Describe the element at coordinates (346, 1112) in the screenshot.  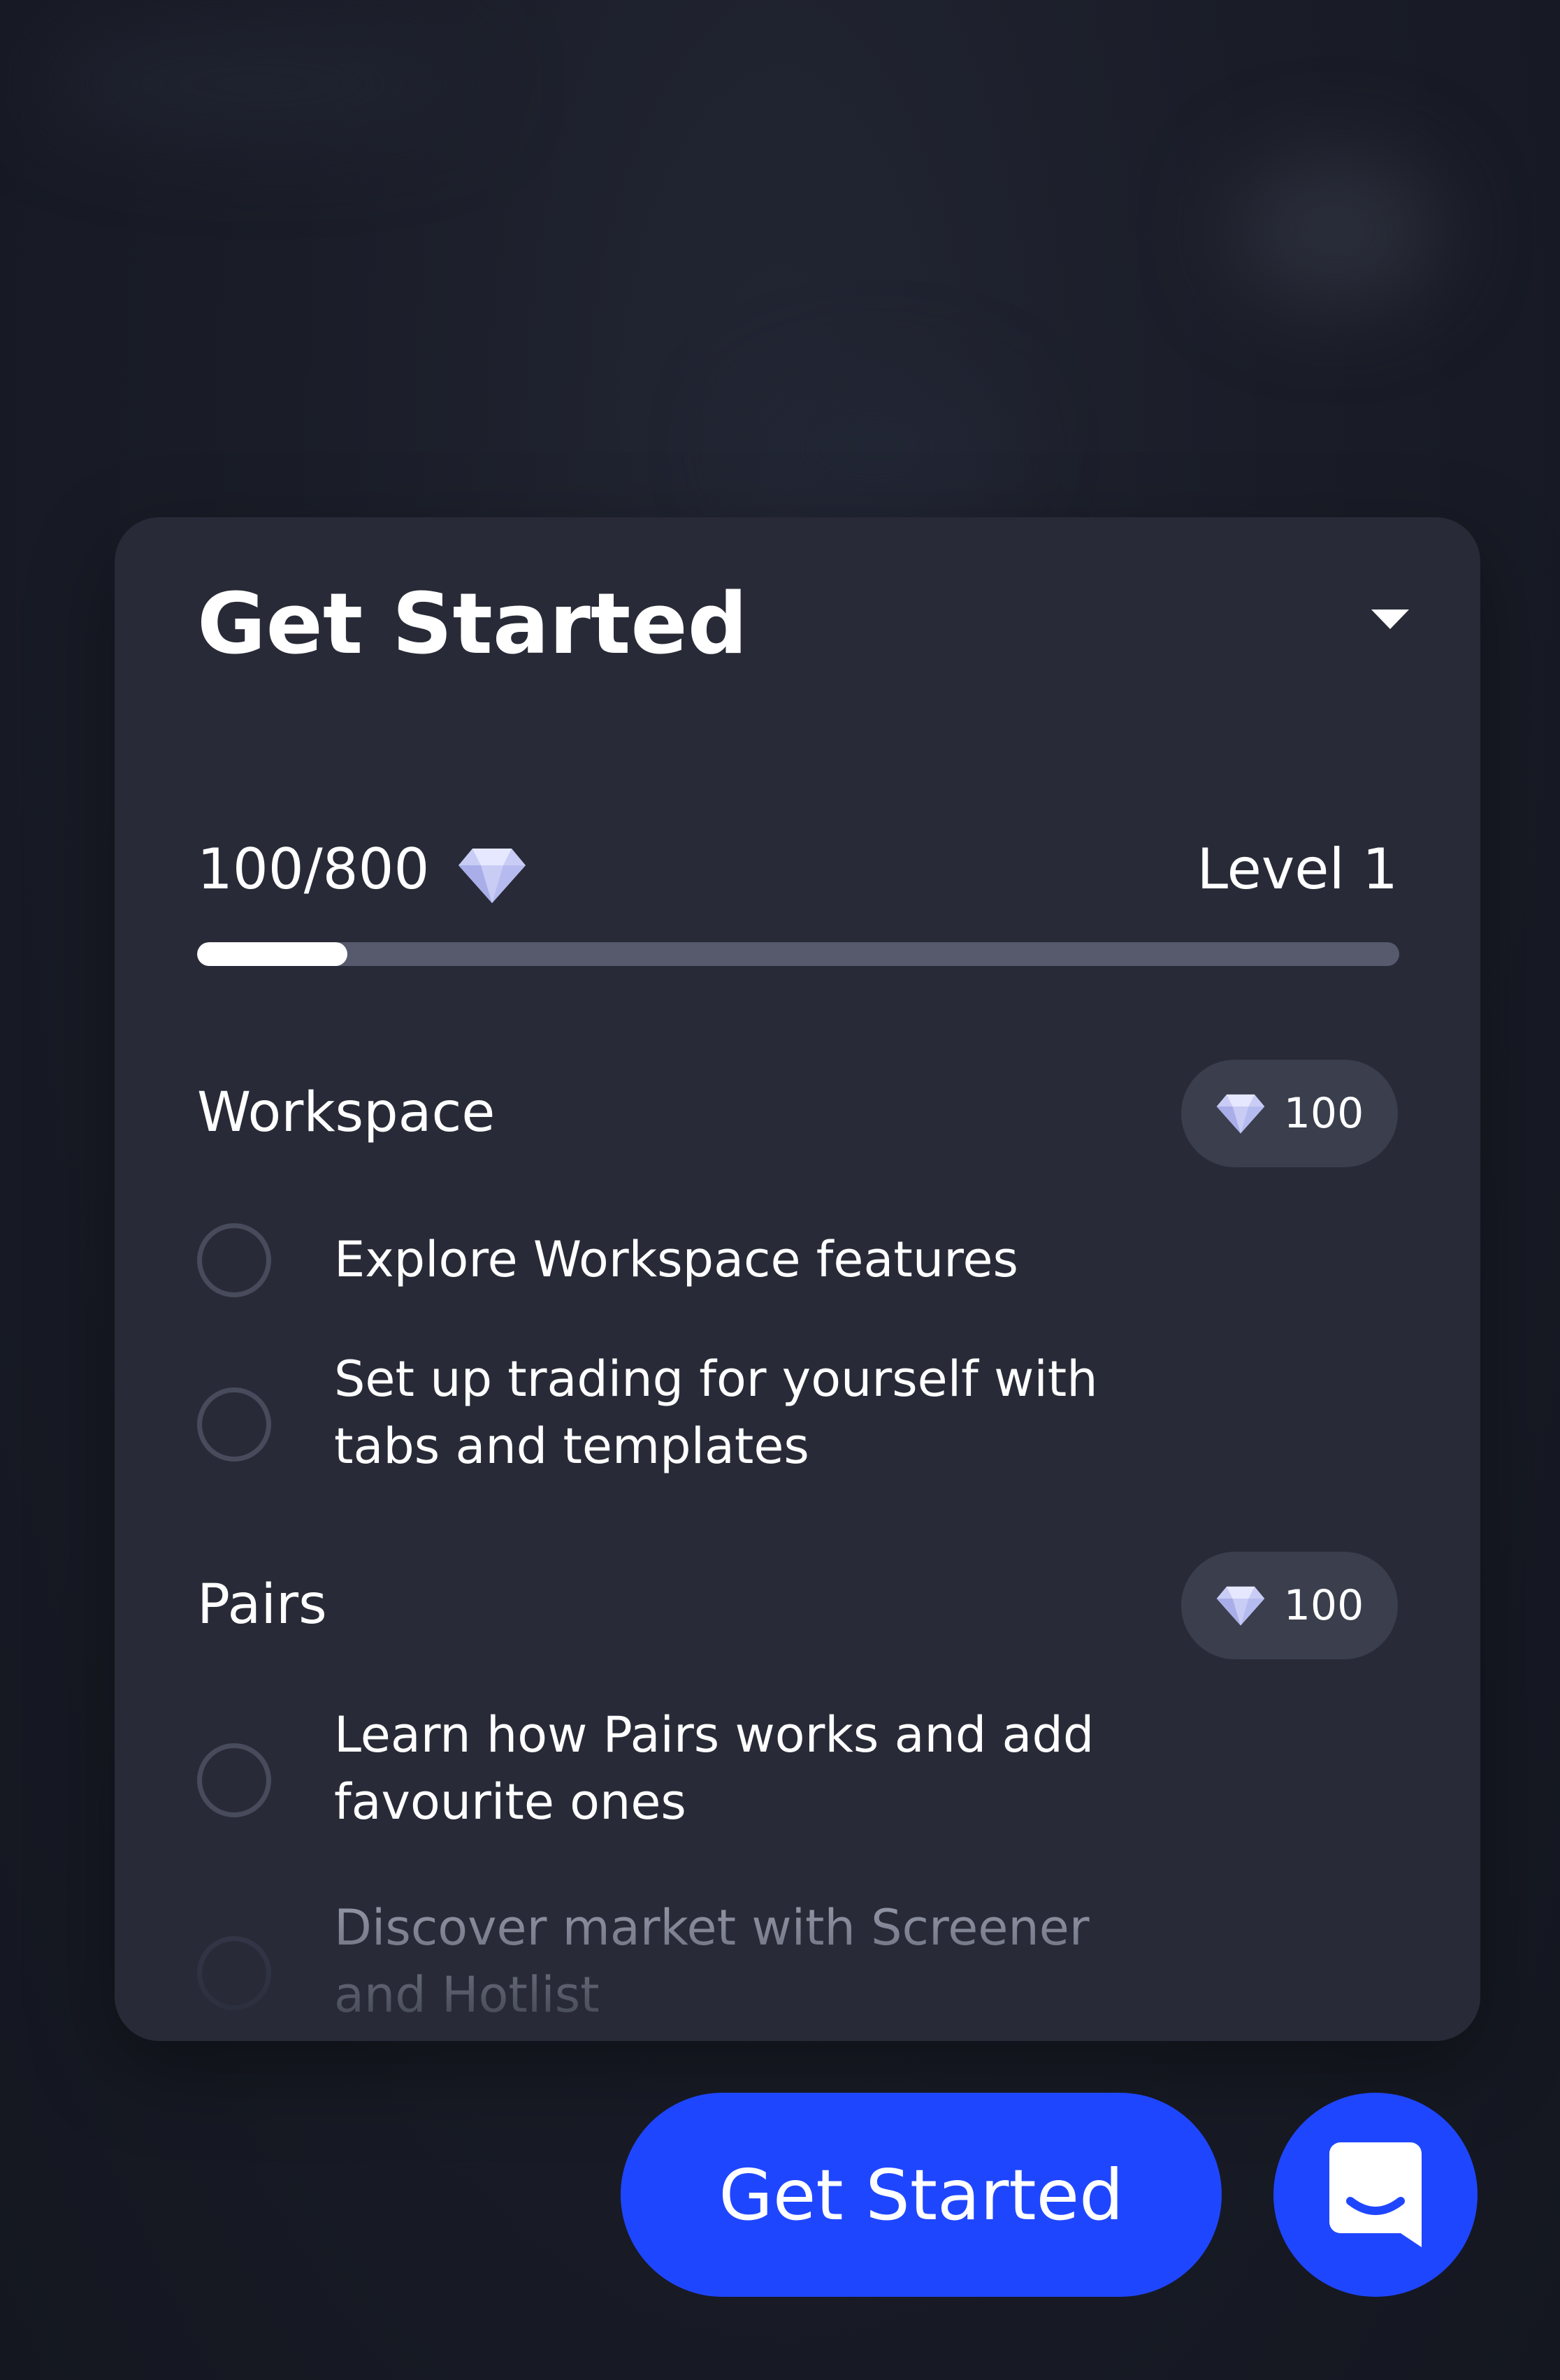
I see `section-title-workspace: Workspace` at that location.